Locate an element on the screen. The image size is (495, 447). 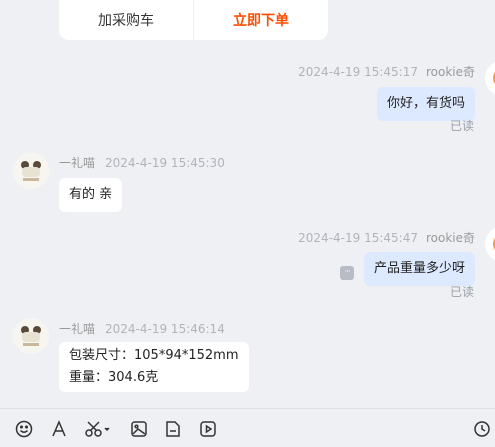
message-time: 2024-4-19 15:45:30 is located at coordinates (165, 163).